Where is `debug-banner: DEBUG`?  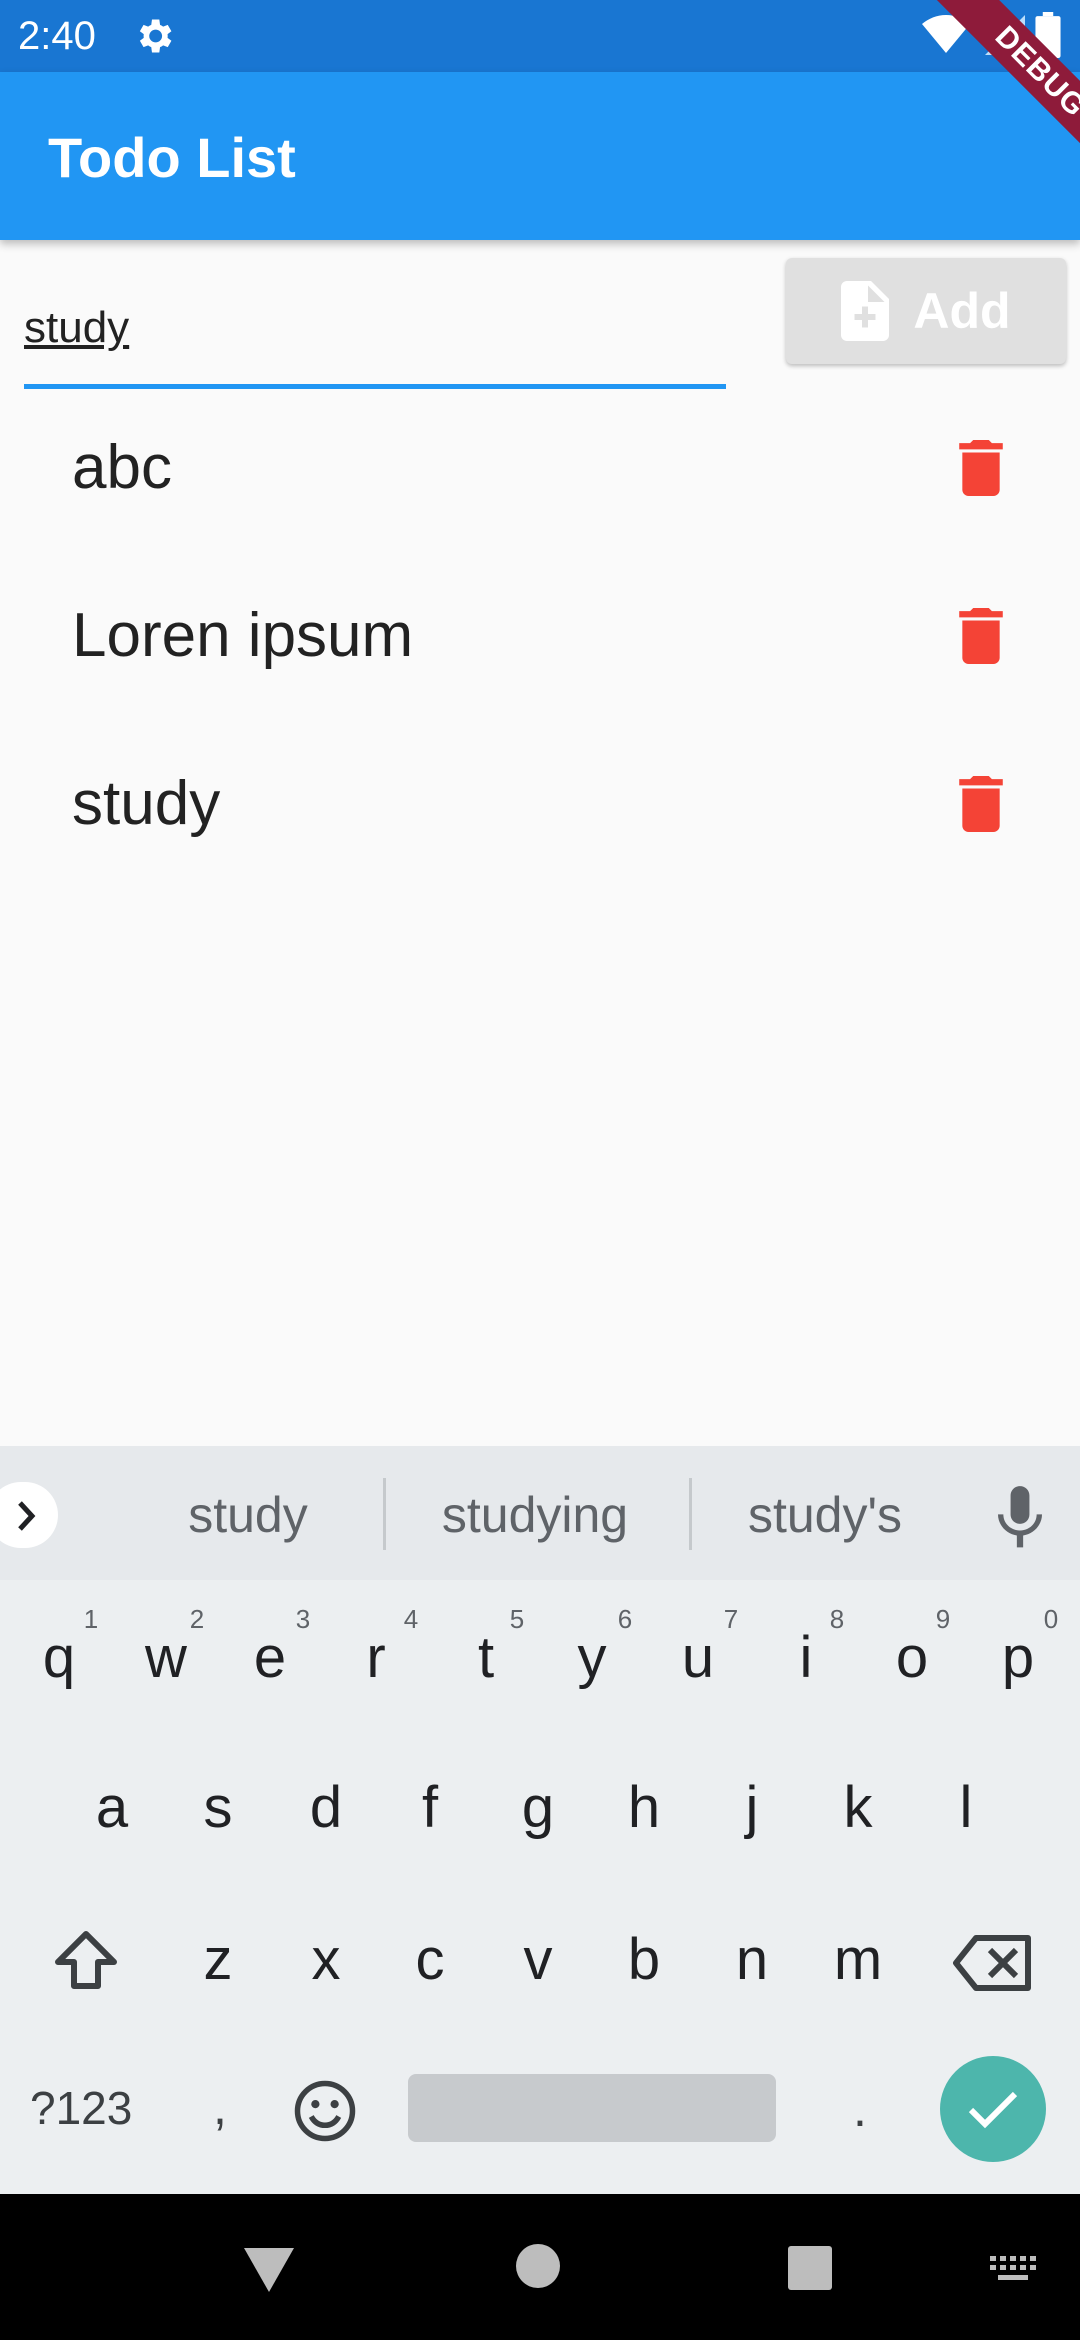
debug-banner: DEBUG is located at coordinates (980, 100).